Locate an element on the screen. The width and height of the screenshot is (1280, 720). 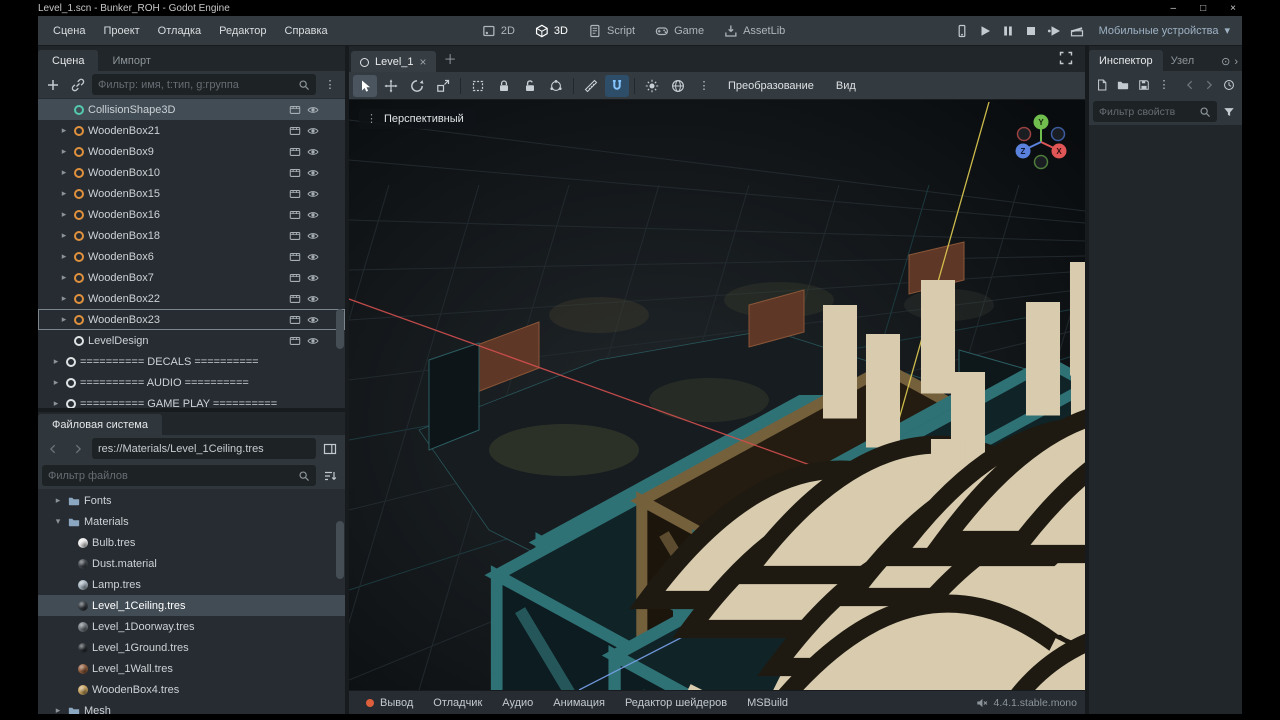
group-node-button is located at coordinates (556, 86).